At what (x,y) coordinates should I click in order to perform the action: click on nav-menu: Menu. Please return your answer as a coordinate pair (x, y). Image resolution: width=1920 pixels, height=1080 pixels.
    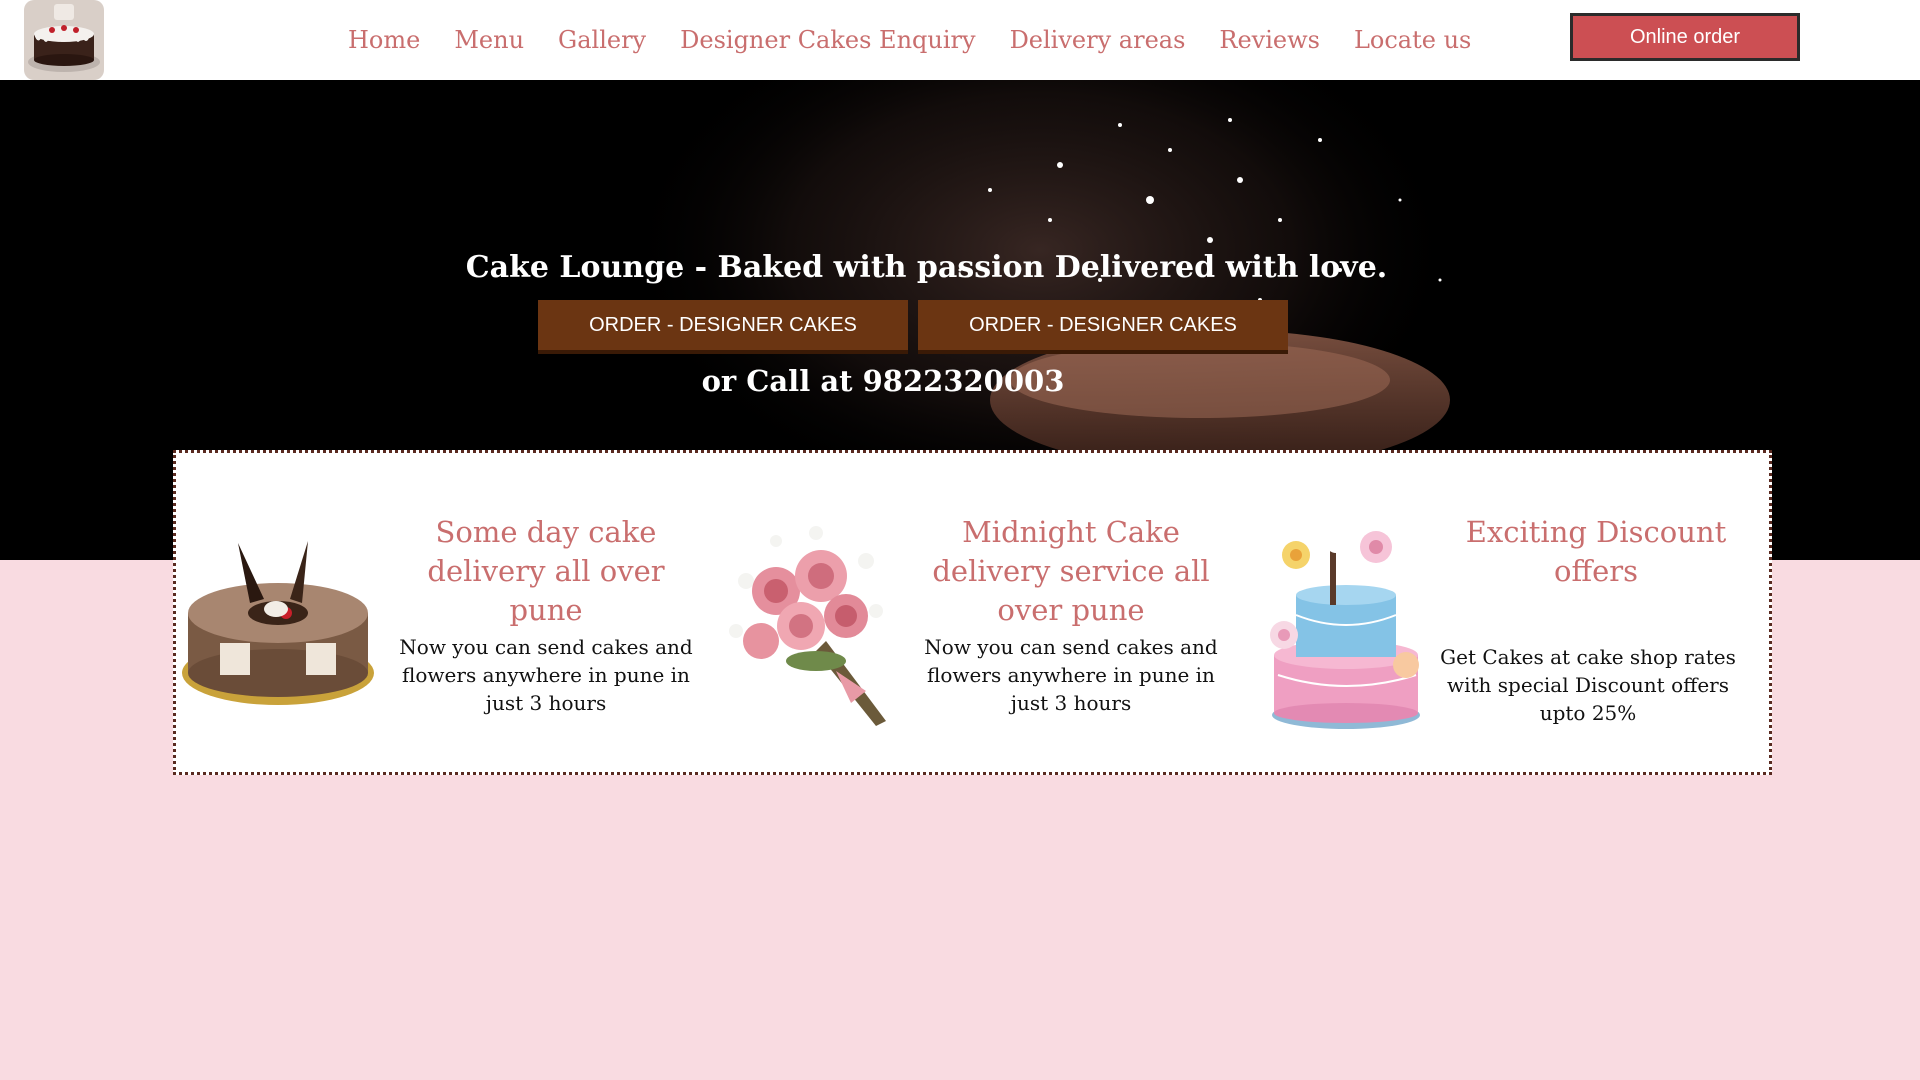
    Looking at the image, I should click on (489, 40).